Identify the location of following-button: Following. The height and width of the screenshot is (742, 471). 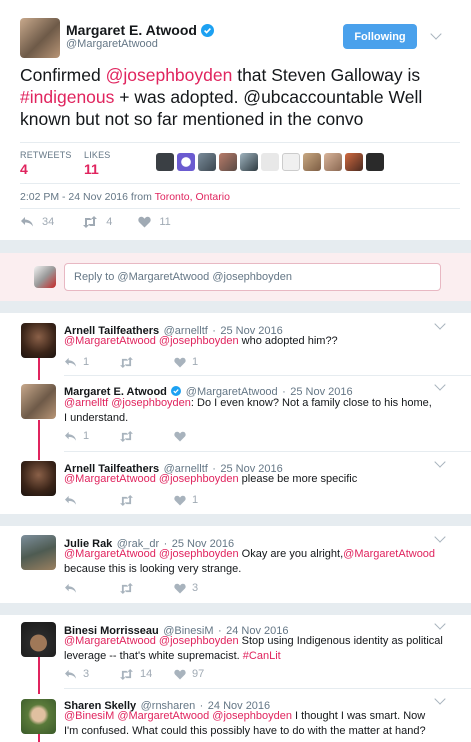
(380, 36).